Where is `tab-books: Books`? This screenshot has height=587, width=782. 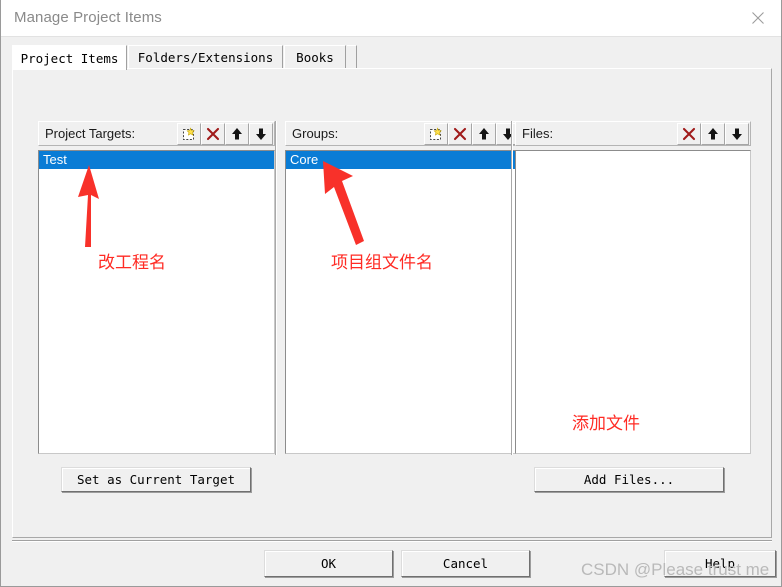
tab-books: Books is located at coordinates (315, 57).